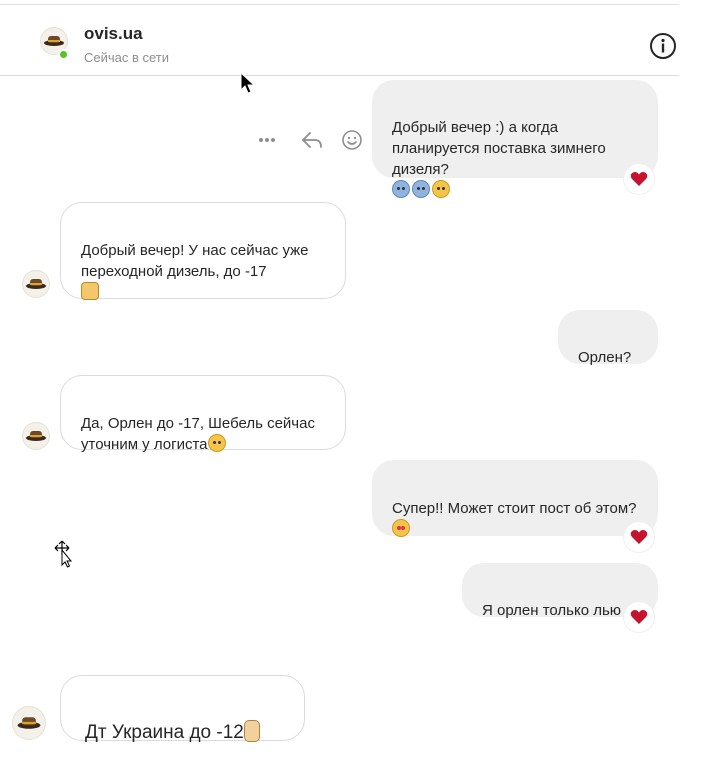 The image size is (718, 757). What do you see at coordinates (127, 57) in the screenshot?
I see `contact-status: Сейчас в сети` at bounding box center [127, 57].